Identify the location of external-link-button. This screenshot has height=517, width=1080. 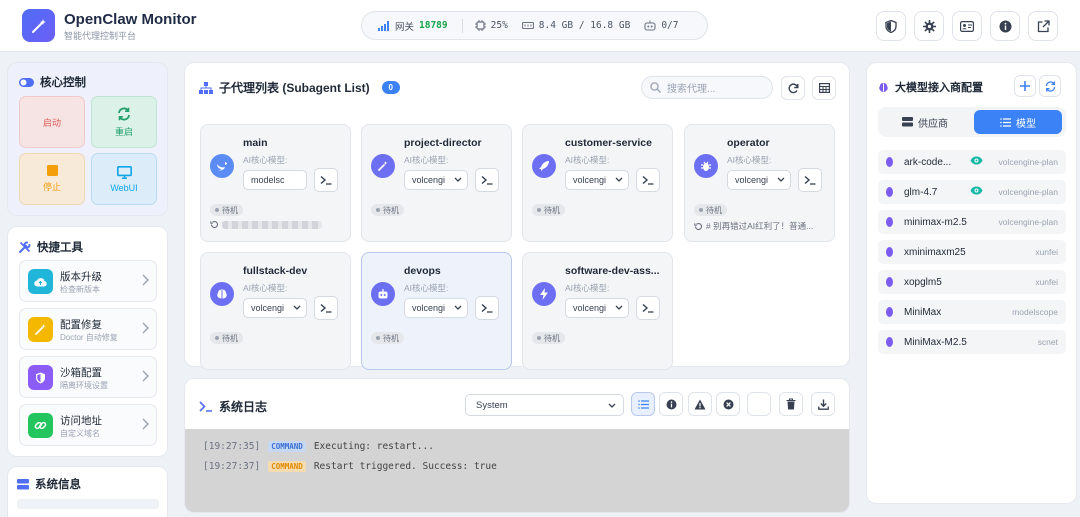
(1043, 26).